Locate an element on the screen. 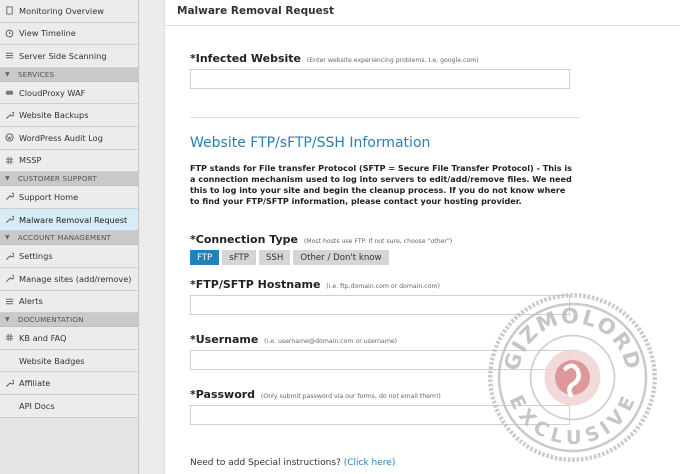 This screenshot has height=474, width=680. sidebar-item-manage-sites: Manage sites (add/remove) is located at coordinates (69, 279).